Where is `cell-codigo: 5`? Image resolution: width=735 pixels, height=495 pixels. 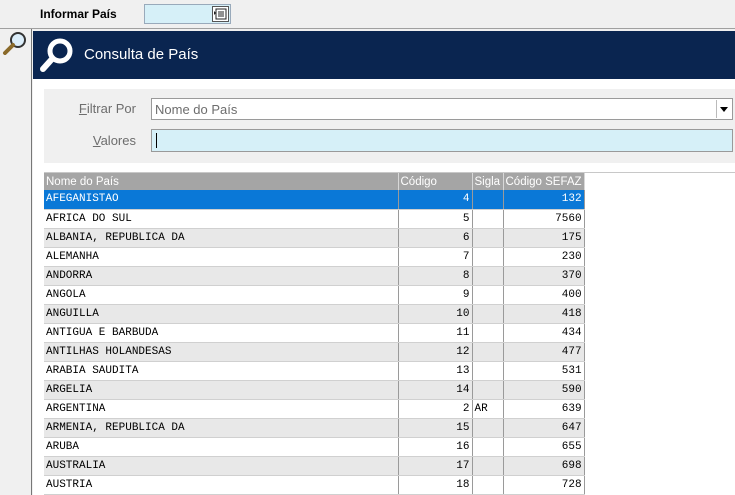 cell-codigo: 5 is located at coordinates (435, 219).